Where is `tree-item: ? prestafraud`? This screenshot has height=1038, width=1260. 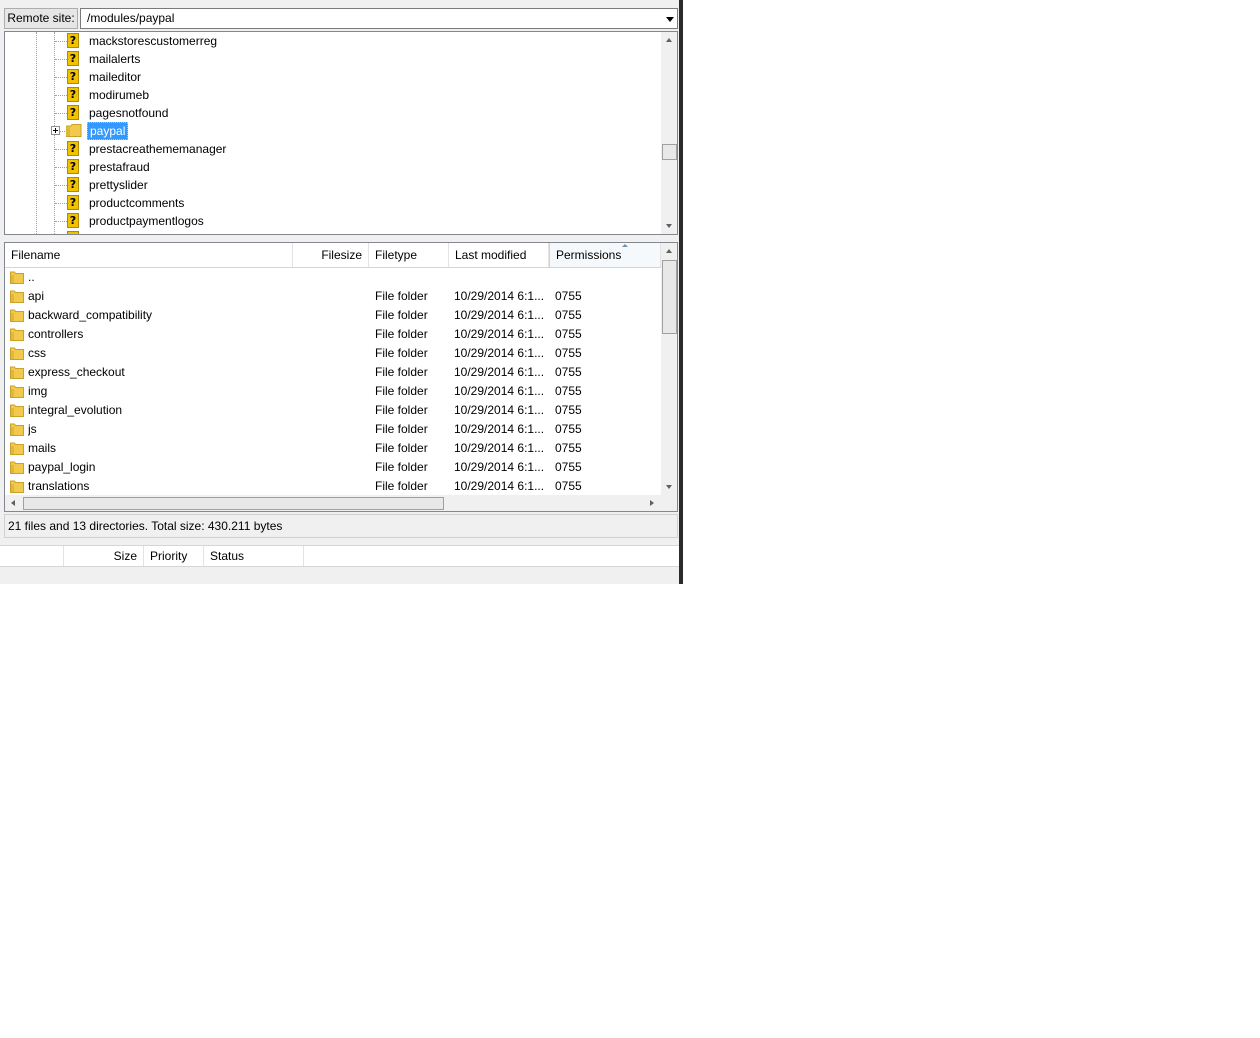
tree-item: ? prestafraud is located at coordinates (333, 167).